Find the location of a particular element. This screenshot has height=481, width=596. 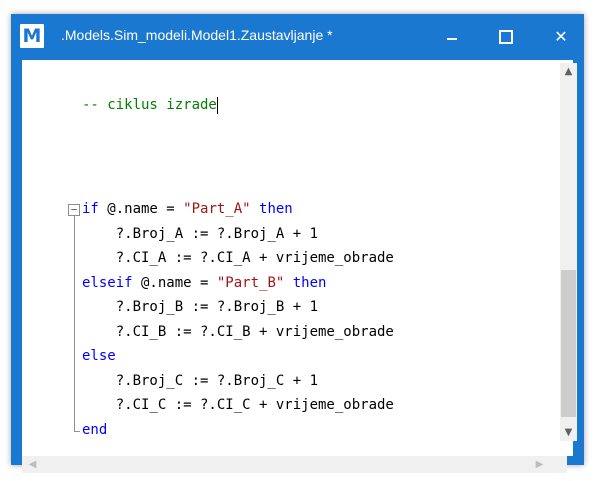

scroll-down-icon: ▼ is located at coordinates (568, 432).